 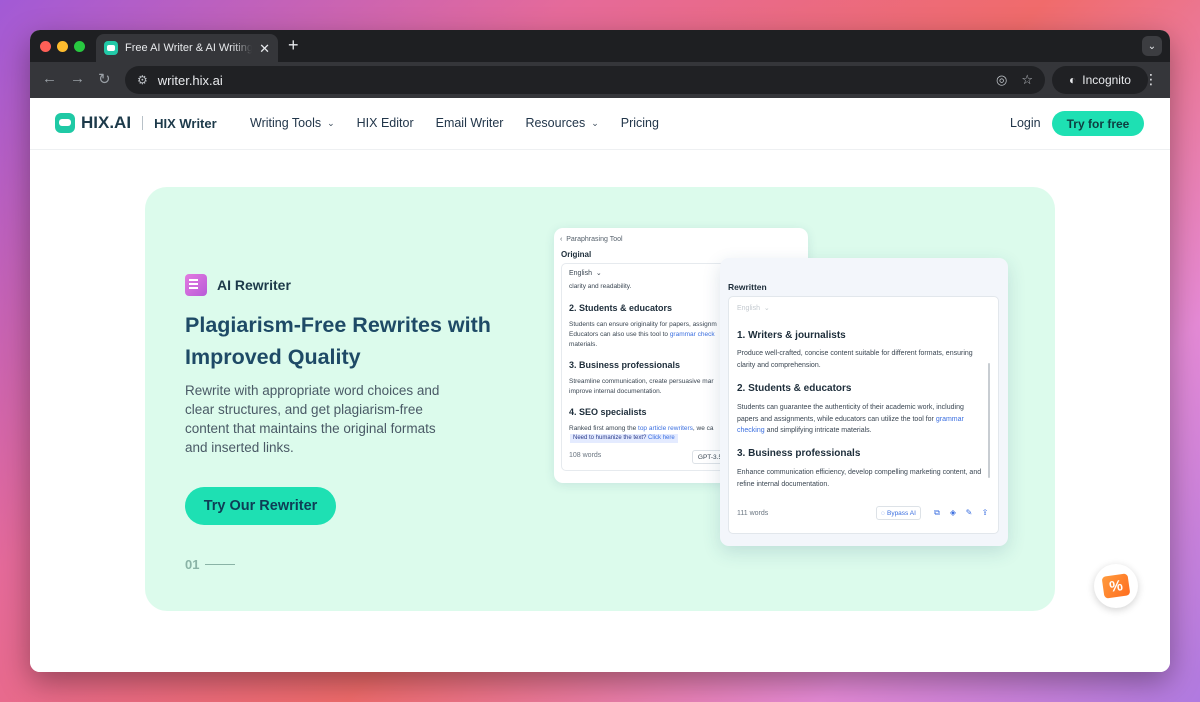 I want to click on feature-badge: AI Rewriter, so click(x=238, y=285).